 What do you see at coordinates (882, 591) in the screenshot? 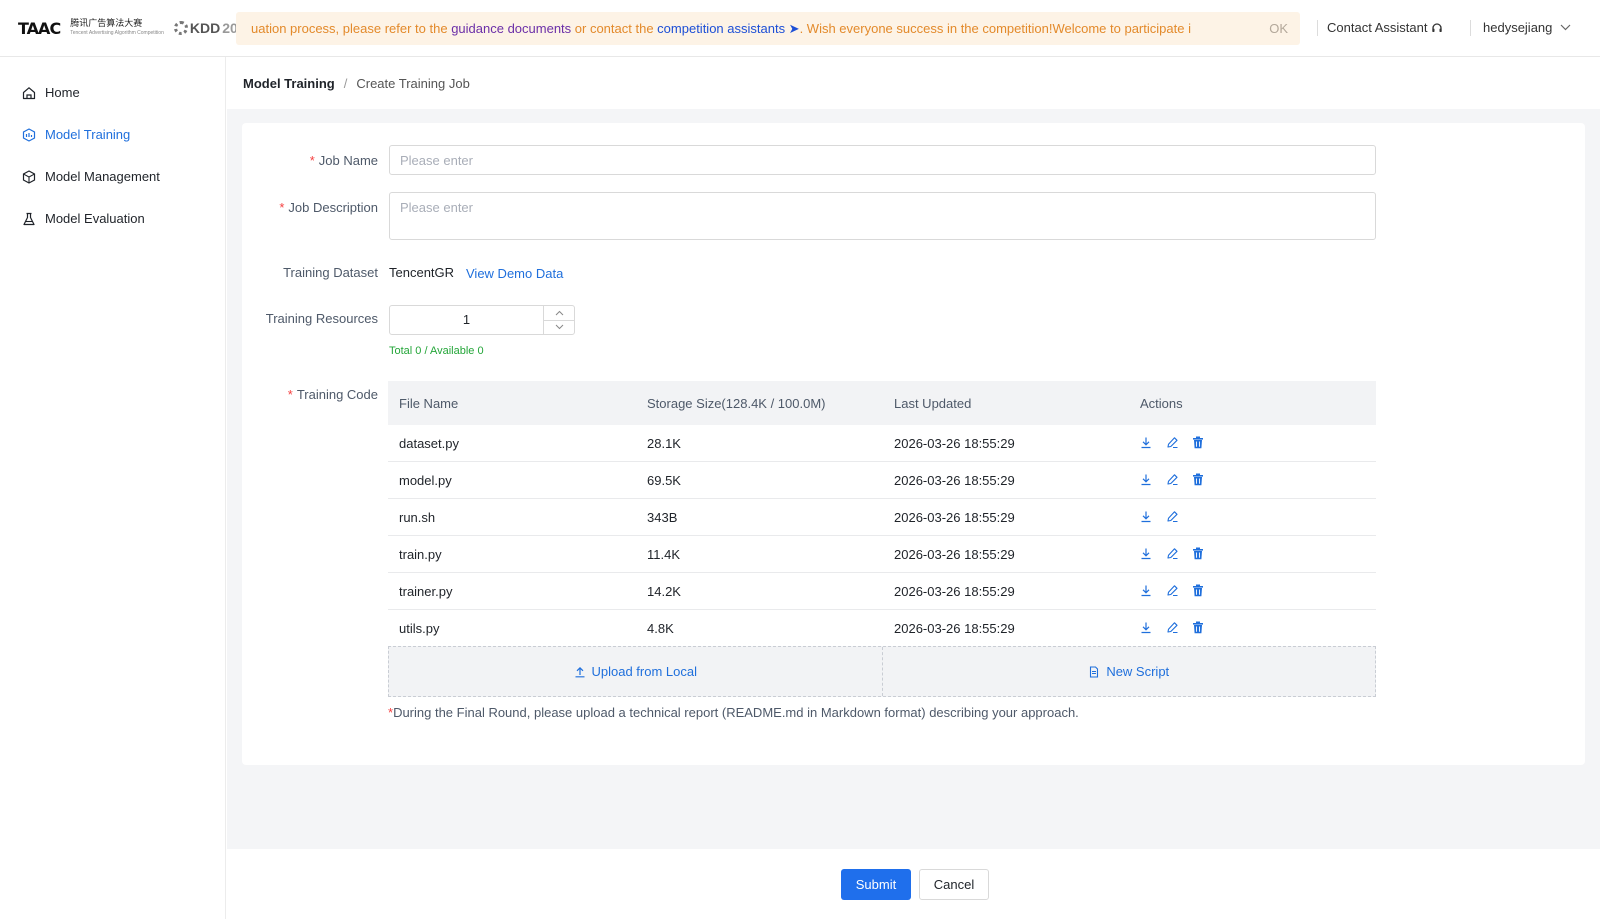
I see `table-row: trainer.py 14.2K 2026-03-26 18:55:29` at bounding box center [882, 591].